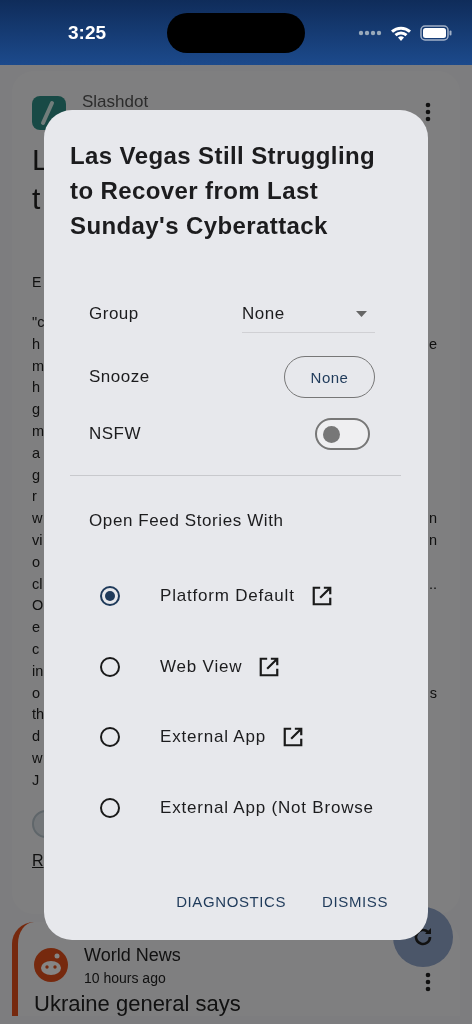  What do you see at coordinates (308, 314) in the screenshot?
I see `group-dropdown: None` at bounding box center [308, 314].